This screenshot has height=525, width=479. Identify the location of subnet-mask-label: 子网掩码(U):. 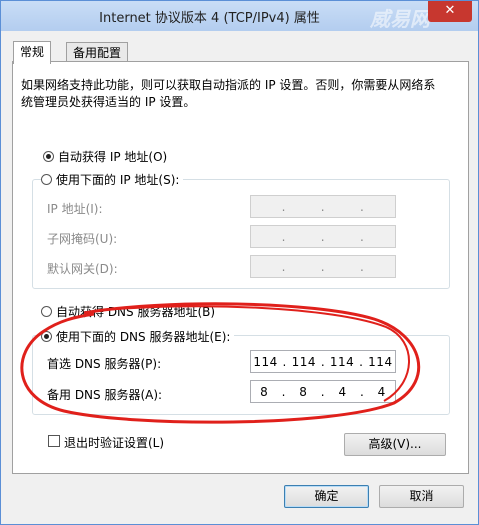
(82, 239).